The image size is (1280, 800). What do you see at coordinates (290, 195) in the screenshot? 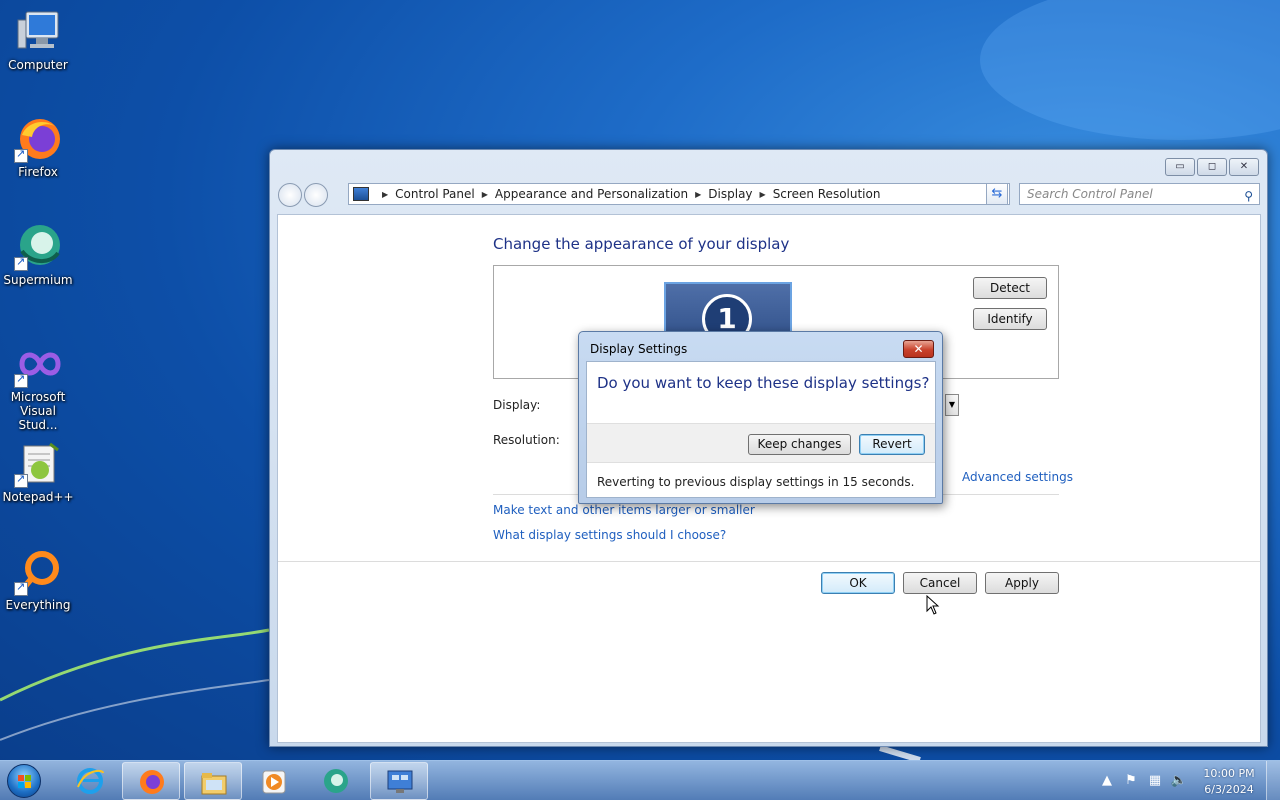
I see `back-button` at bounding box center [290, 195].